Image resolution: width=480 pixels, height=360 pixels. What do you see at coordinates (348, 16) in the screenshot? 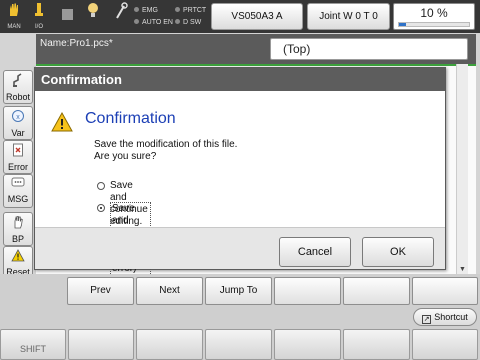
I see `joint-mode-button: Joint W 0 T 0` at bounding box center [348, 16].